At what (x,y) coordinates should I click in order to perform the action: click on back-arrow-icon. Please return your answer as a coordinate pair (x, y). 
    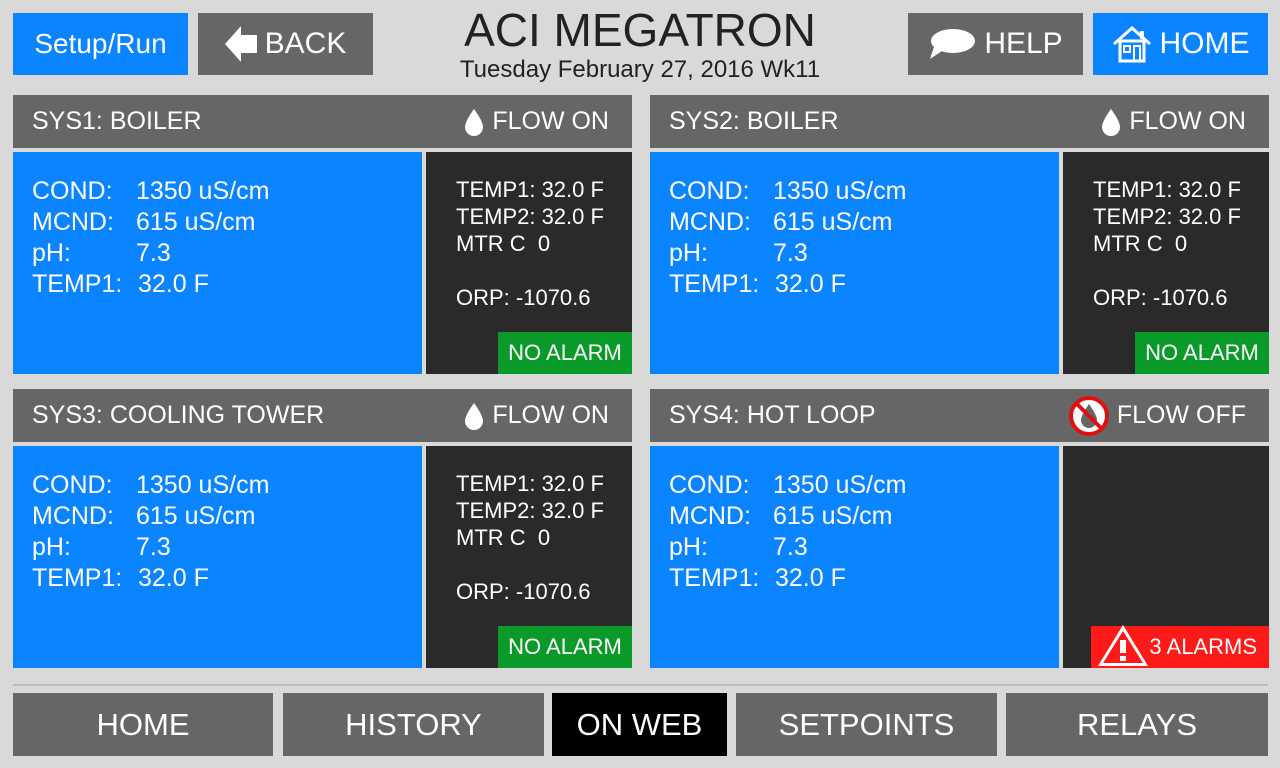
    Looking at the image, I should click on (240, 44).